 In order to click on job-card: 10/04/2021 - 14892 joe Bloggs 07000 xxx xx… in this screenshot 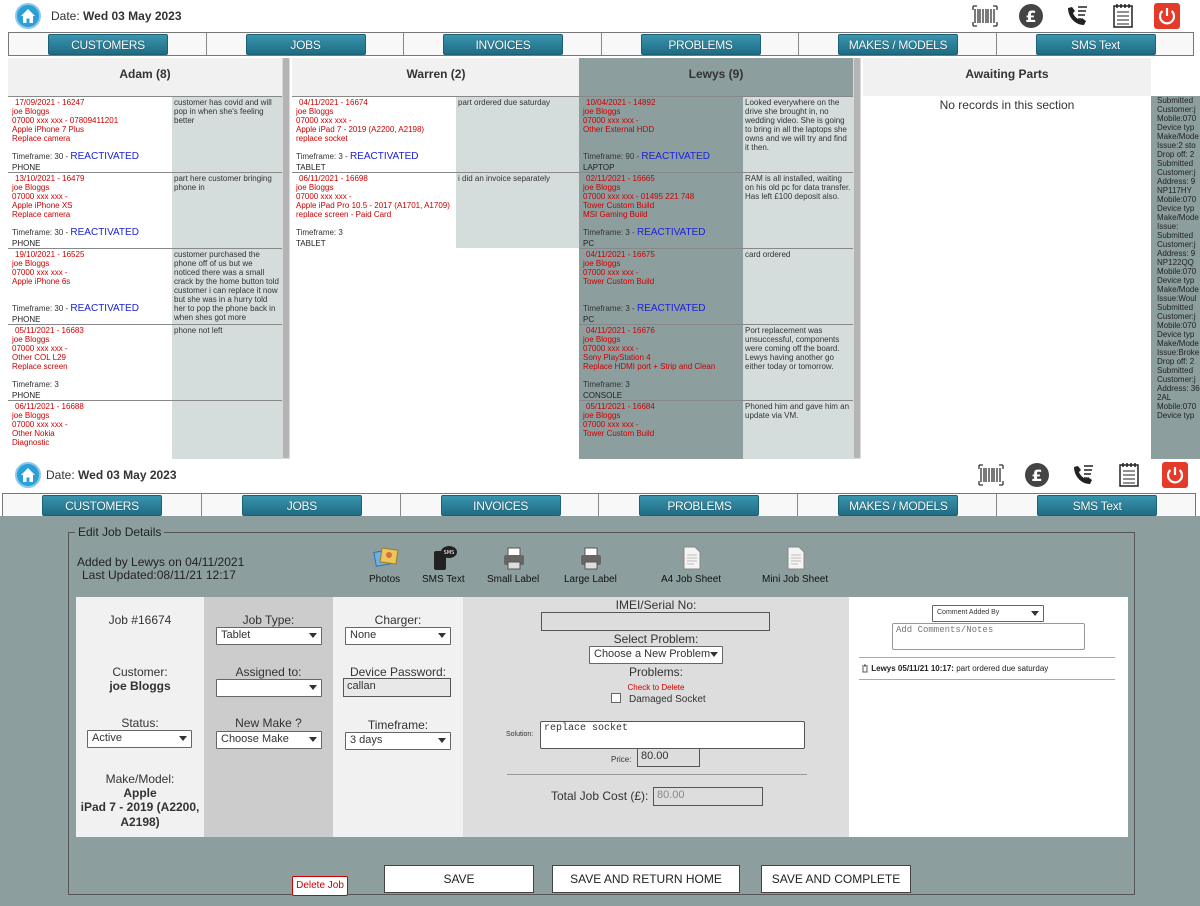, I will do `click(716, 134)`.